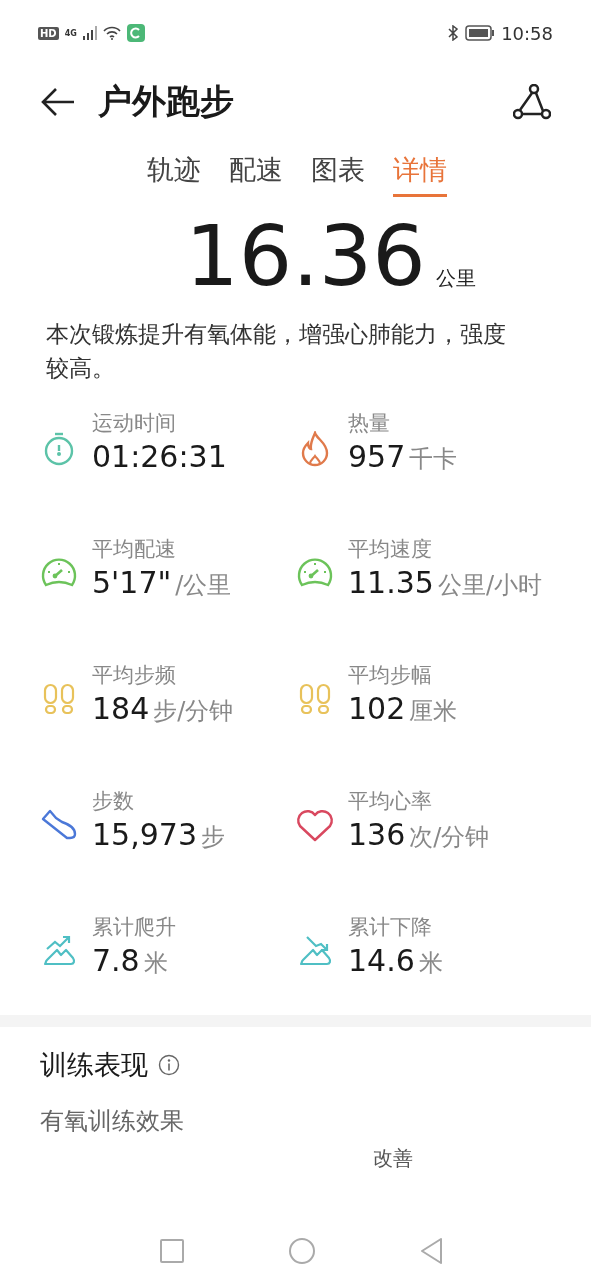 The image size is (591, 1280). What do you see at coordinates (94, 1065) in the screenshot?
I see `section-title: 训练表现` at bounding box center [94, 1065].